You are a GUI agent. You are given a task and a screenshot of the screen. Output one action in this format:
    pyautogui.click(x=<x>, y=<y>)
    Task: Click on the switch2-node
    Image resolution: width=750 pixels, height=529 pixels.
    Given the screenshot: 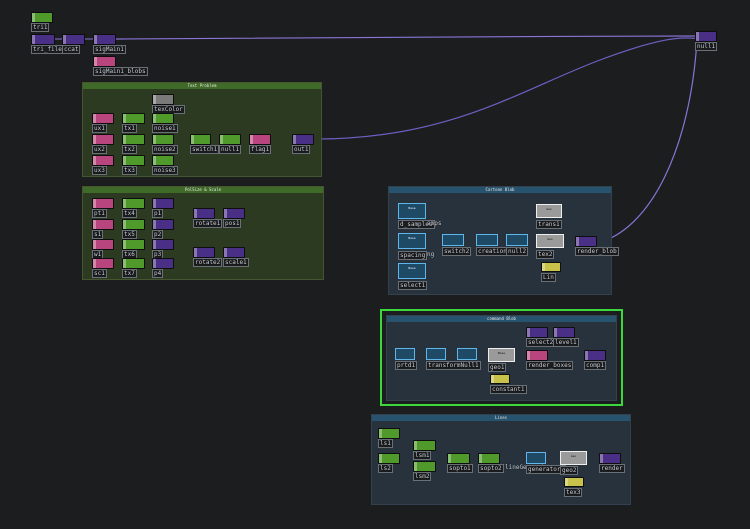 What is the action you would take?
    pyautogui.click(x=453, y=240)
    